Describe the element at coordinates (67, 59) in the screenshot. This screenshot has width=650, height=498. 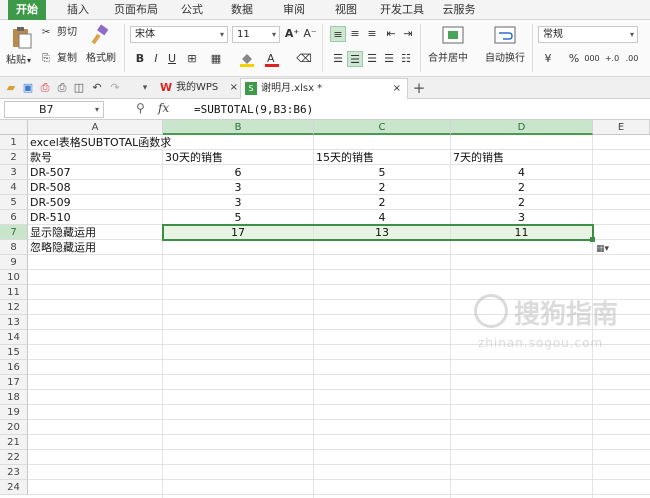
I see `copy-button: 复制` at that location.